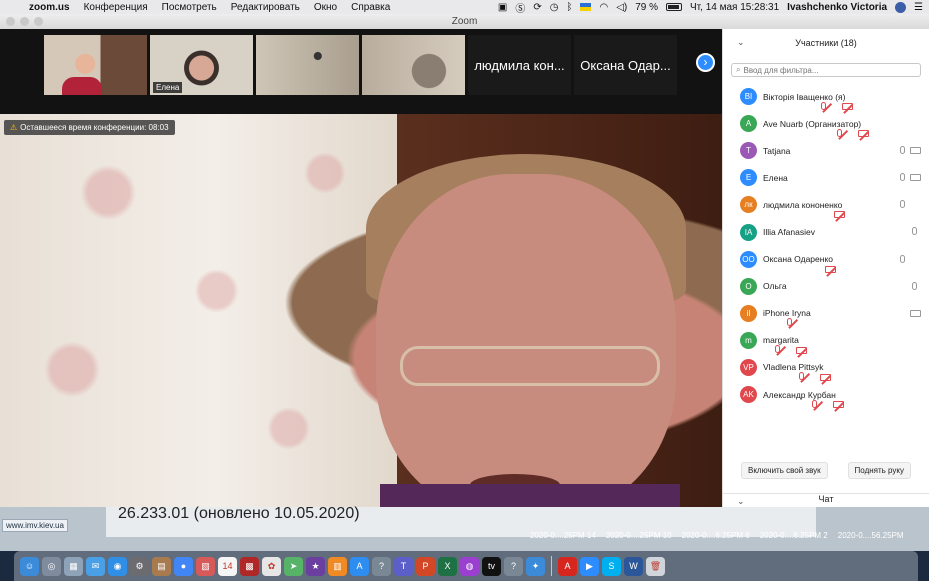 This screenshot has width=929, height=581. I want to click on participant-row: T Tatjana, so click(826, 150).